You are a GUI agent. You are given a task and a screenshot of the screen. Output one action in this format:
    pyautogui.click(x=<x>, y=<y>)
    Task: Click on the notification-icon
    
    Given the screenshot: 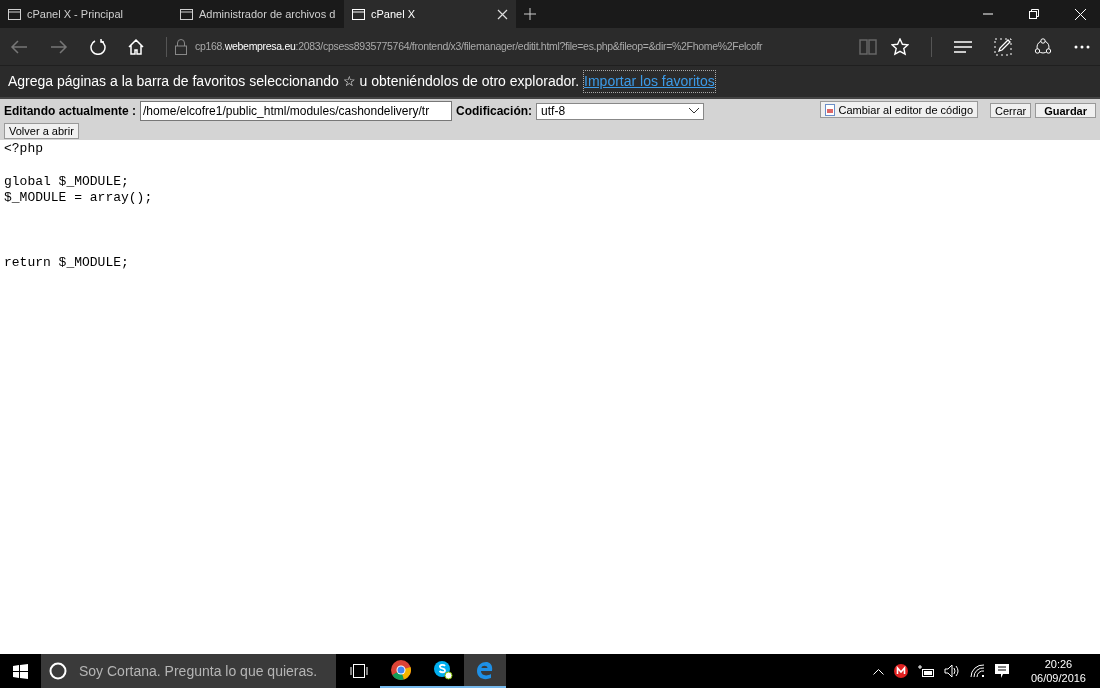 What is the action you would take?
    pyautogui.click(x=1001, y=671)
    